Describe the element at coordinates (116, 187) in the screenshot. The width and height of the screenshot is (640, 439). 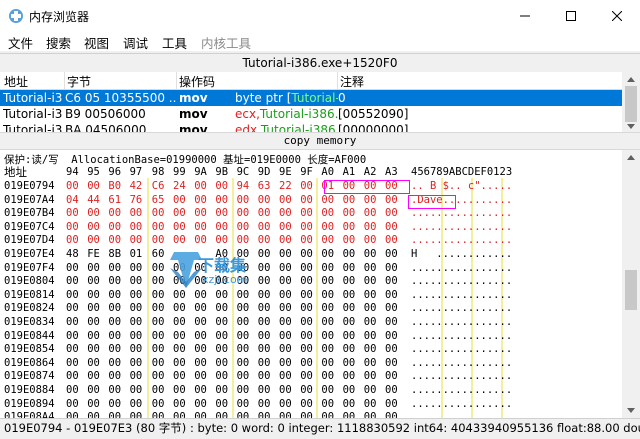
I see `hex-byte: B0` at that location.